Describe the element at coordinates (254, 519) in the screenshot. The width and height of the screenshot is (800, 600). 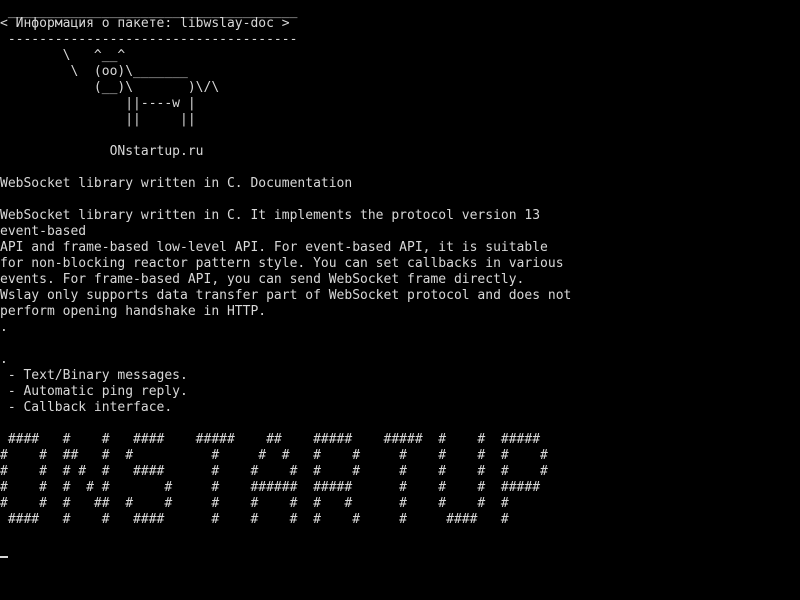
I see `ascii-art-line: #### # # #### # # # # # # #### #` at that location.